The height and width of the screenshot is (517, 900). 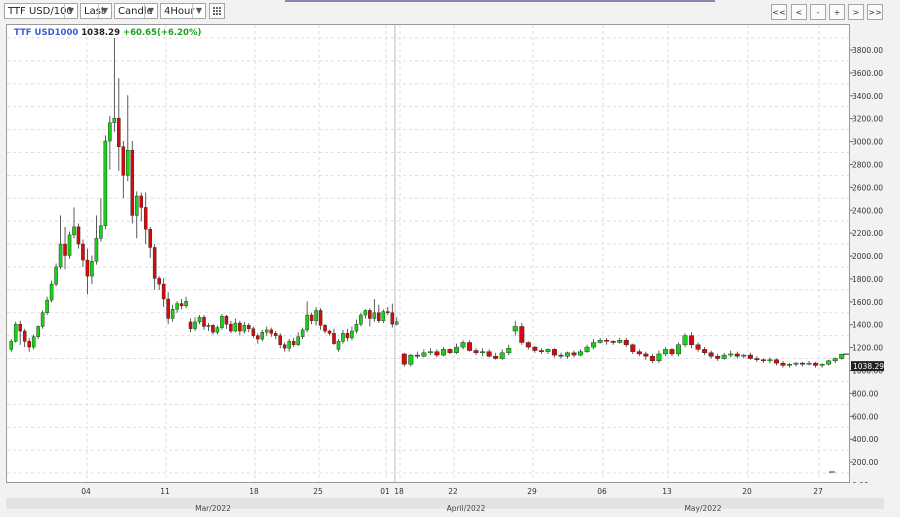 I want to click on scroll-forward-button: >, so click(x=856, y=12).